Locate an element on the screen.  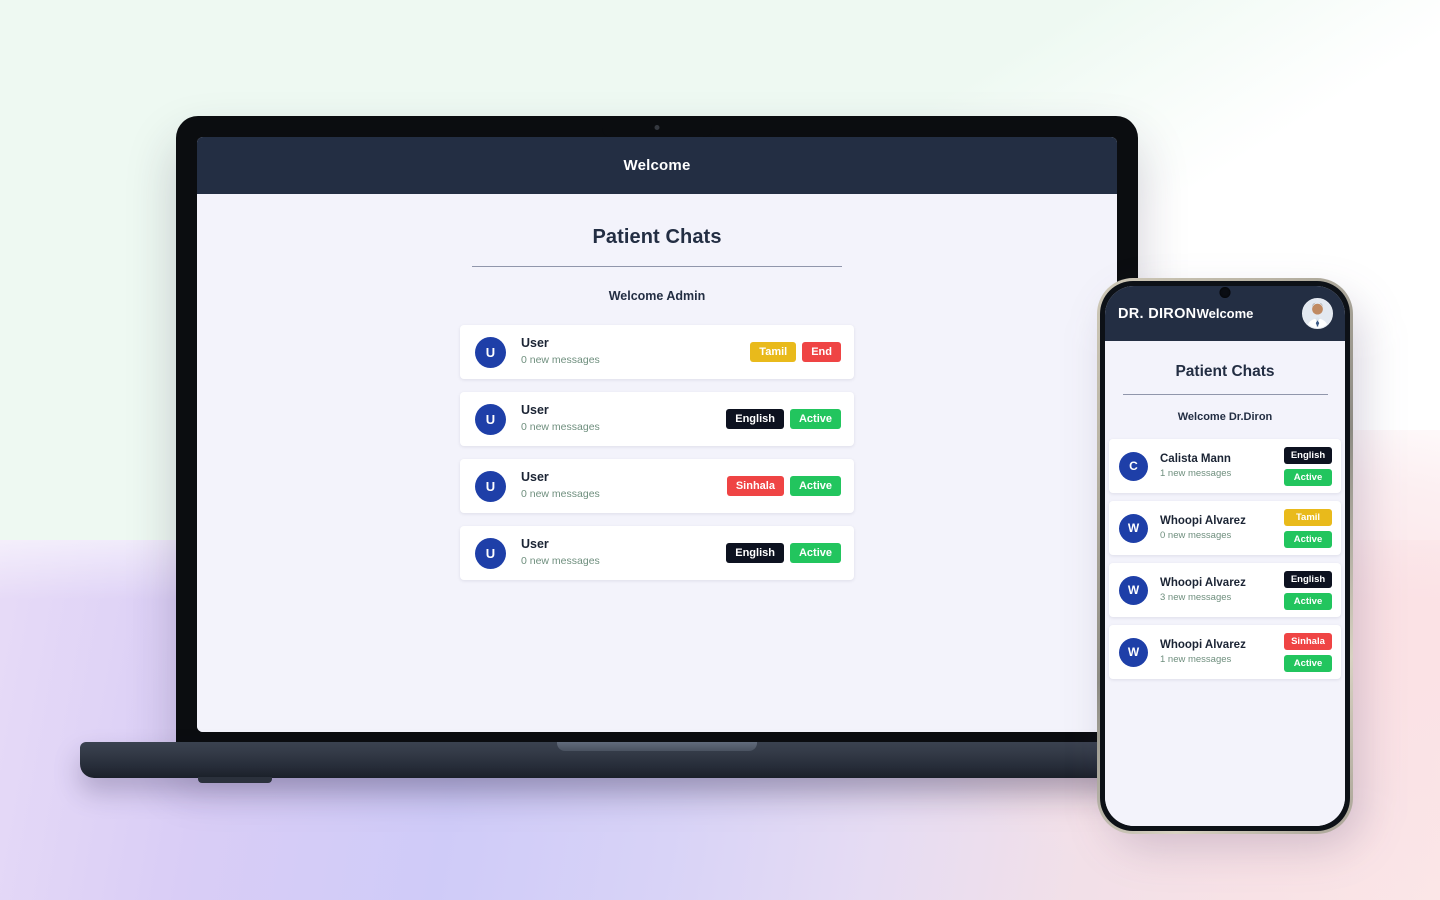
chat-badges: Tamil End is located at coordinates (795, 352).